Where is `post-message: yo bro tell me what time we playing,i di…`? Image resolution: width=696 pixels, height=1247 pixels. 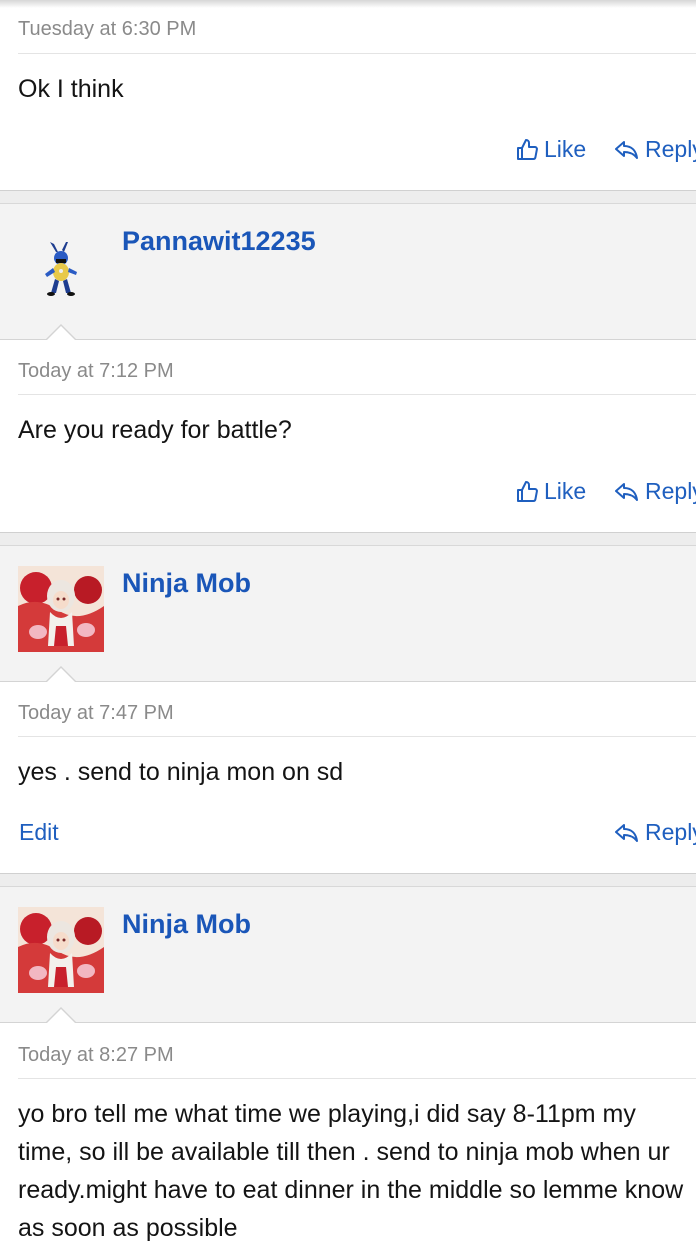 post-message: yo bro tell me what time we playing,i di… is located at coordinates (351, 1171).